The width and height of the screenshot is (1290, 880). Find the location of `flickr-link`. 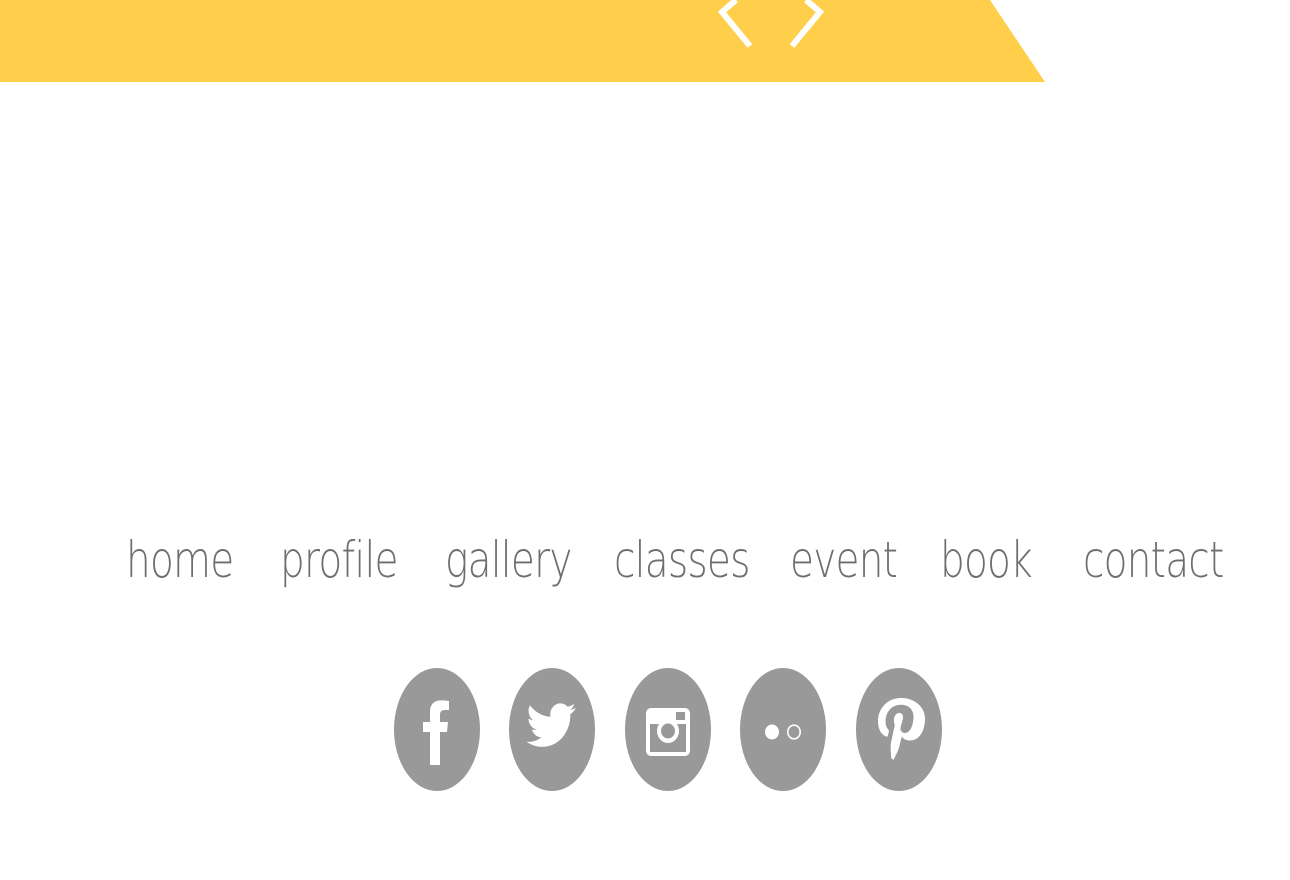

flickr-link is located at coordinates (783, 729).